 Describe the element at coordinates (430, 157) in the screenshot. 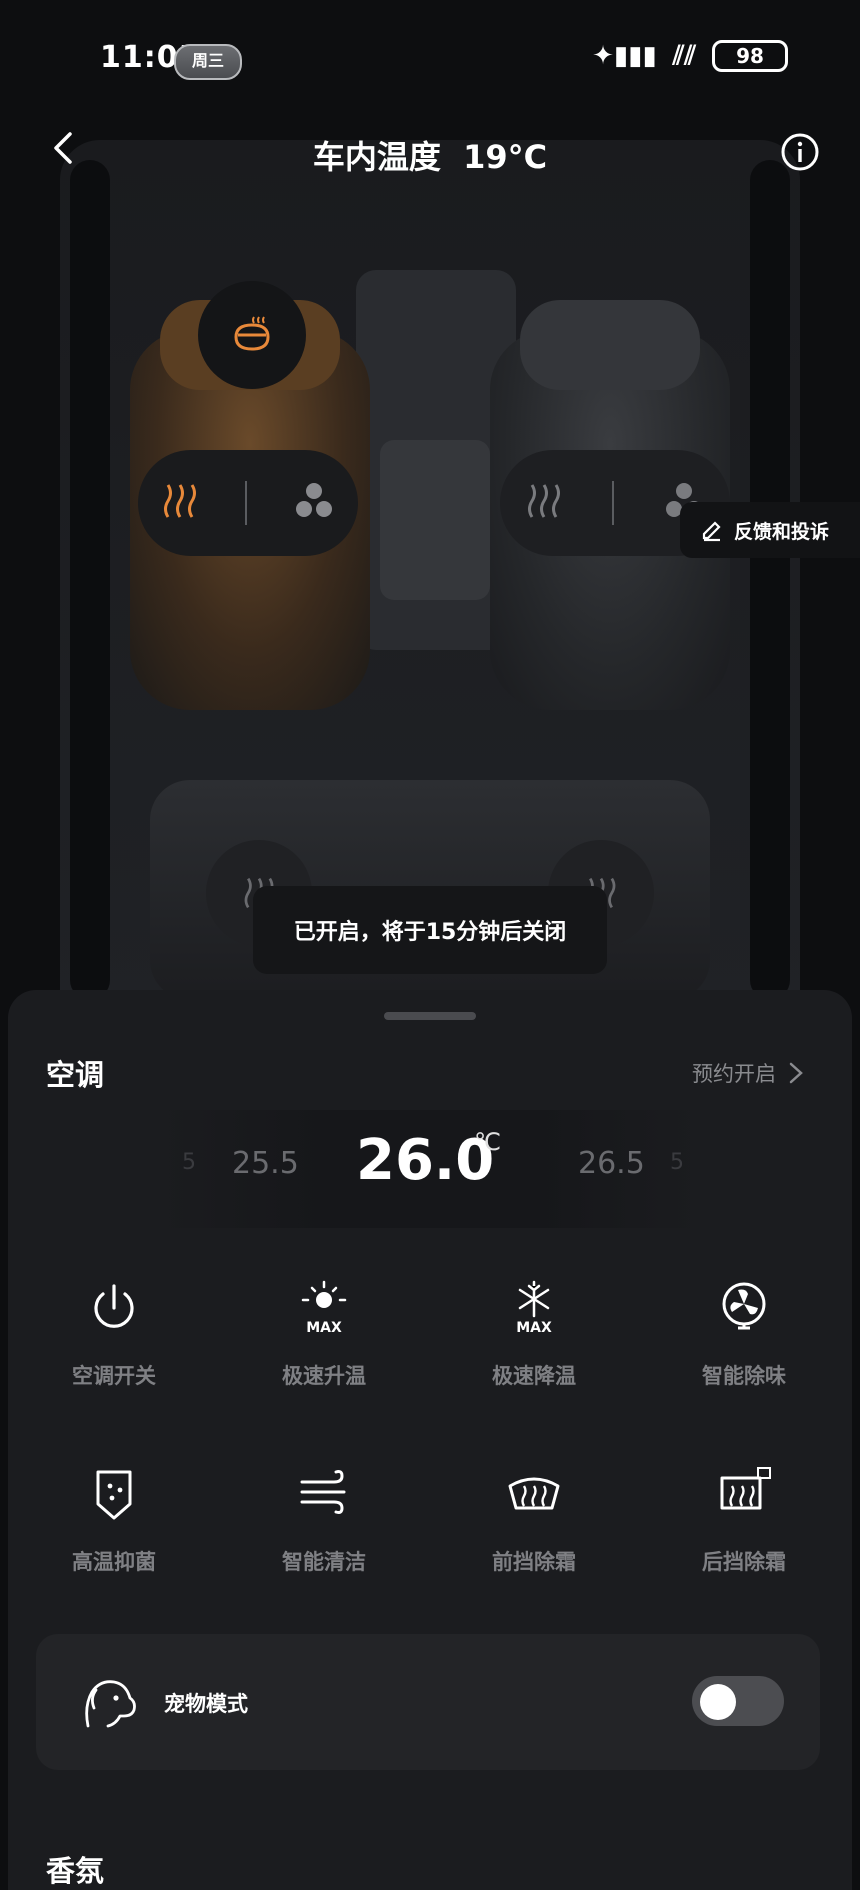

I see `page-title: 车内温度 19°C` at that location.